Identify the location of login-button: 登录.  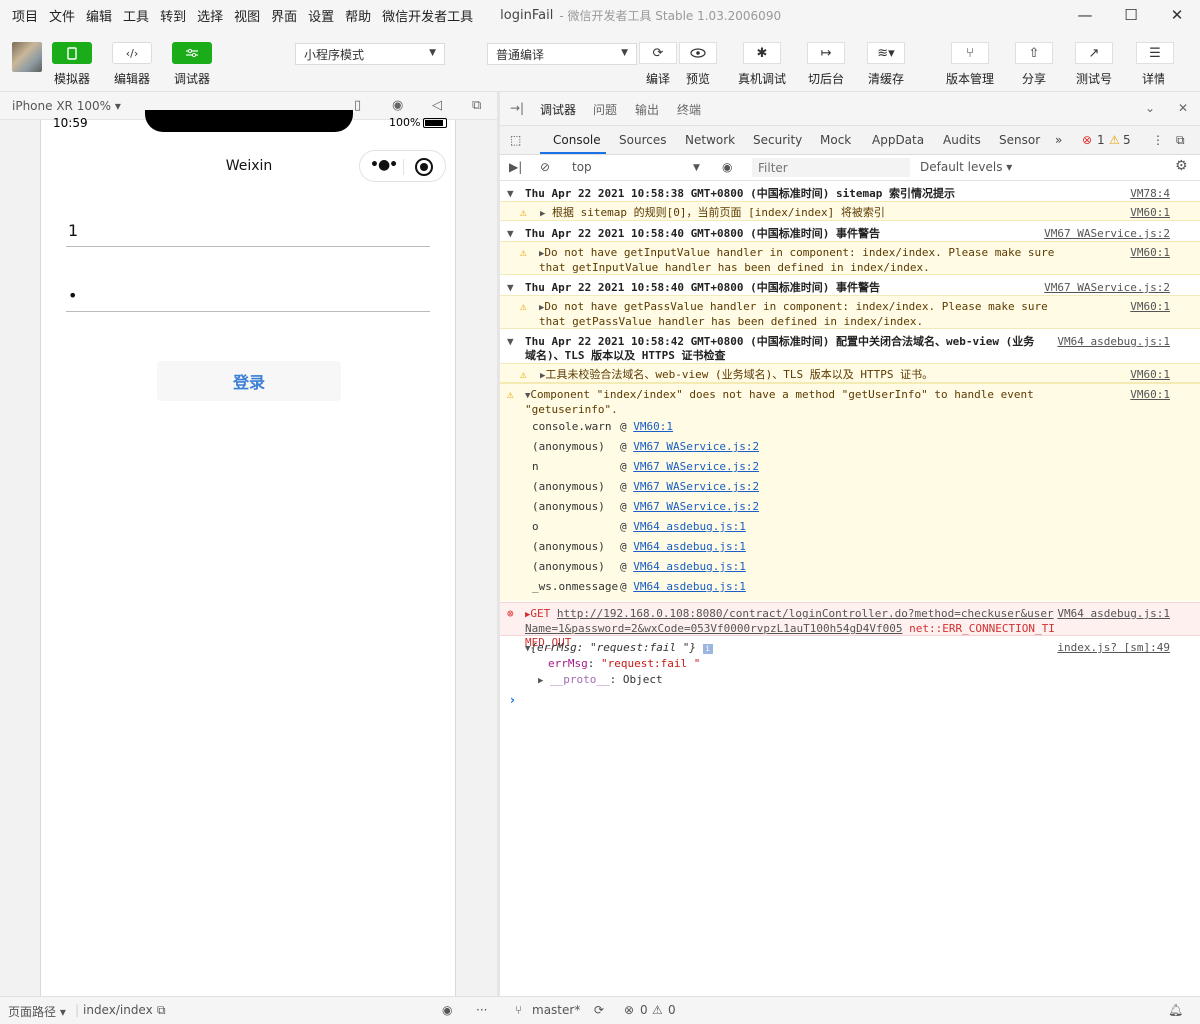
(249, 381).